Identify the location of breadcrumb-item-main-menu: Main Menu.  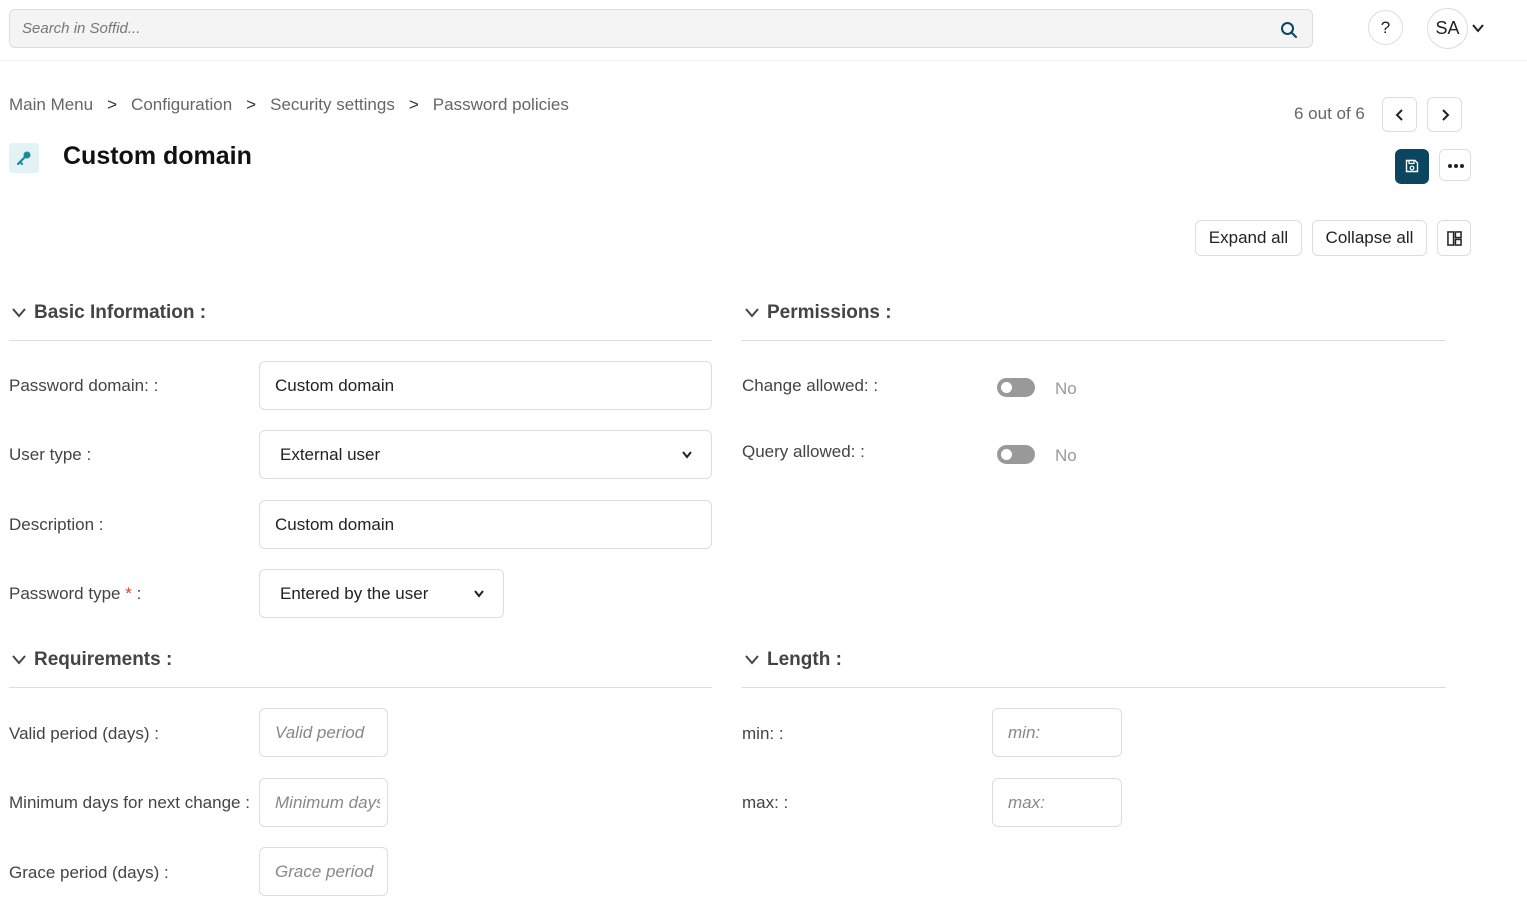
(51, 105).